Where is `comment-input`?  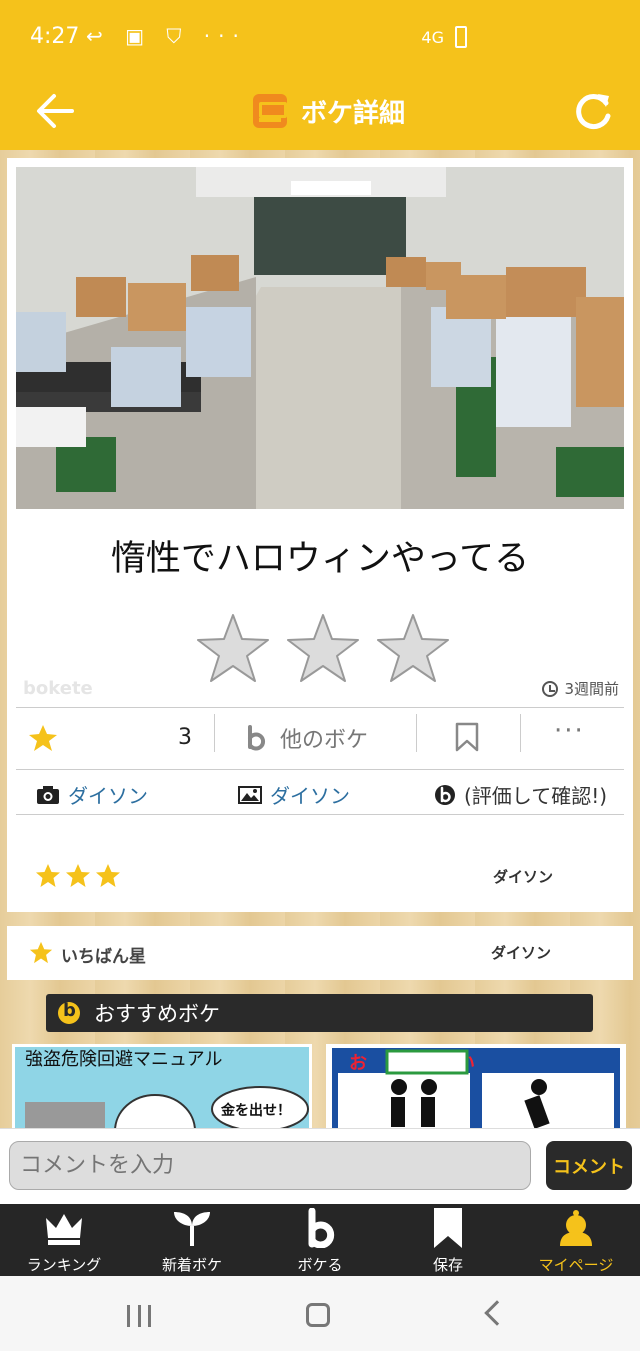
comment-input is located at coordinates (270, 1165).